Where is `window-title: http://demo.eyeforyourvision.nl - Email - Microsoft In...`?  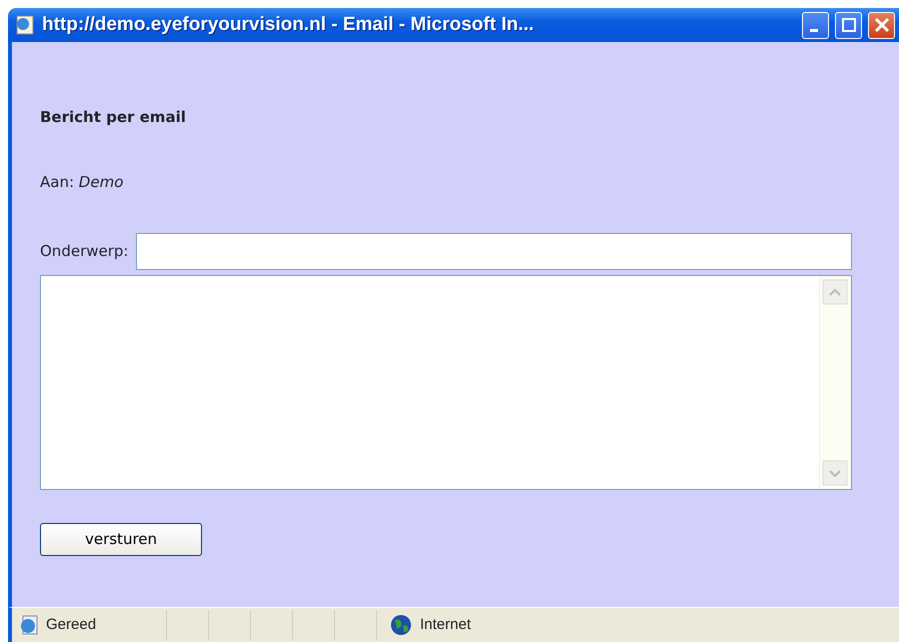
window-title: http://demo.eyeforyourvision.nl - Email - Microsoft In... is located at coordinates (288, 24).